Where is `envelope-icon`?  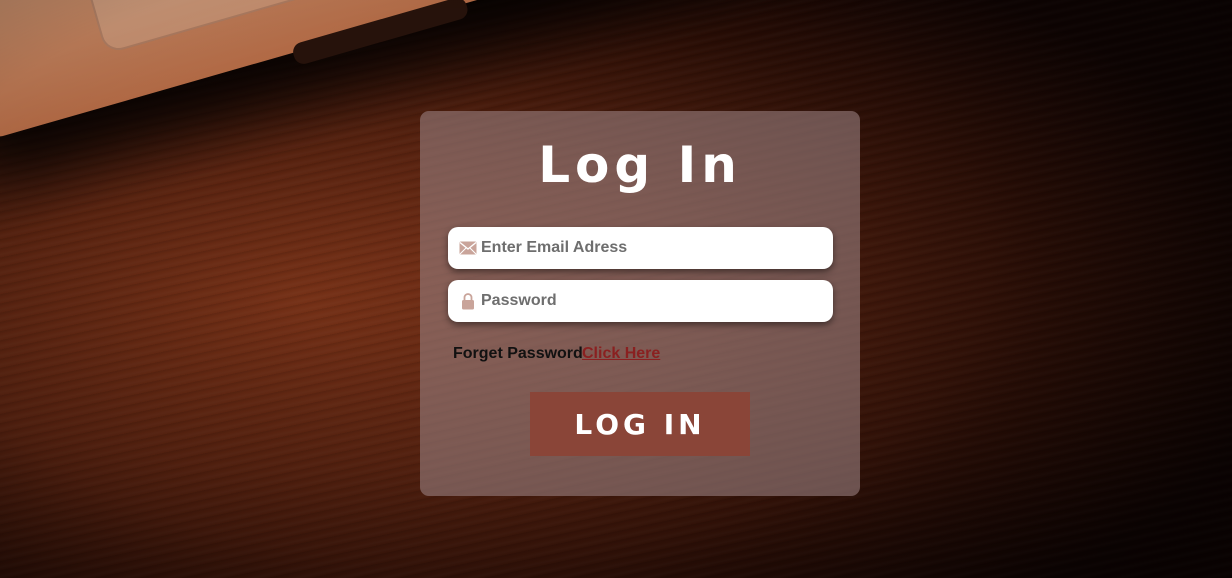
envelope-icon is located at coordinates (468, 248).